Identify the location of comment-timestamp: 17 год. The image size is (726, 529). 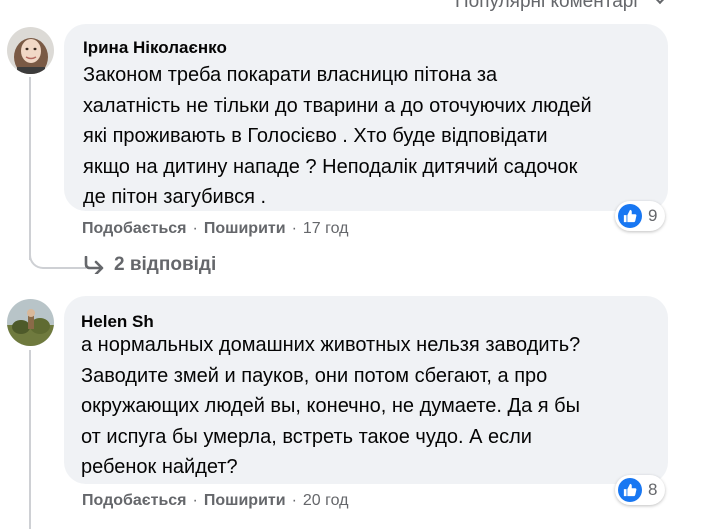
(326, 228).